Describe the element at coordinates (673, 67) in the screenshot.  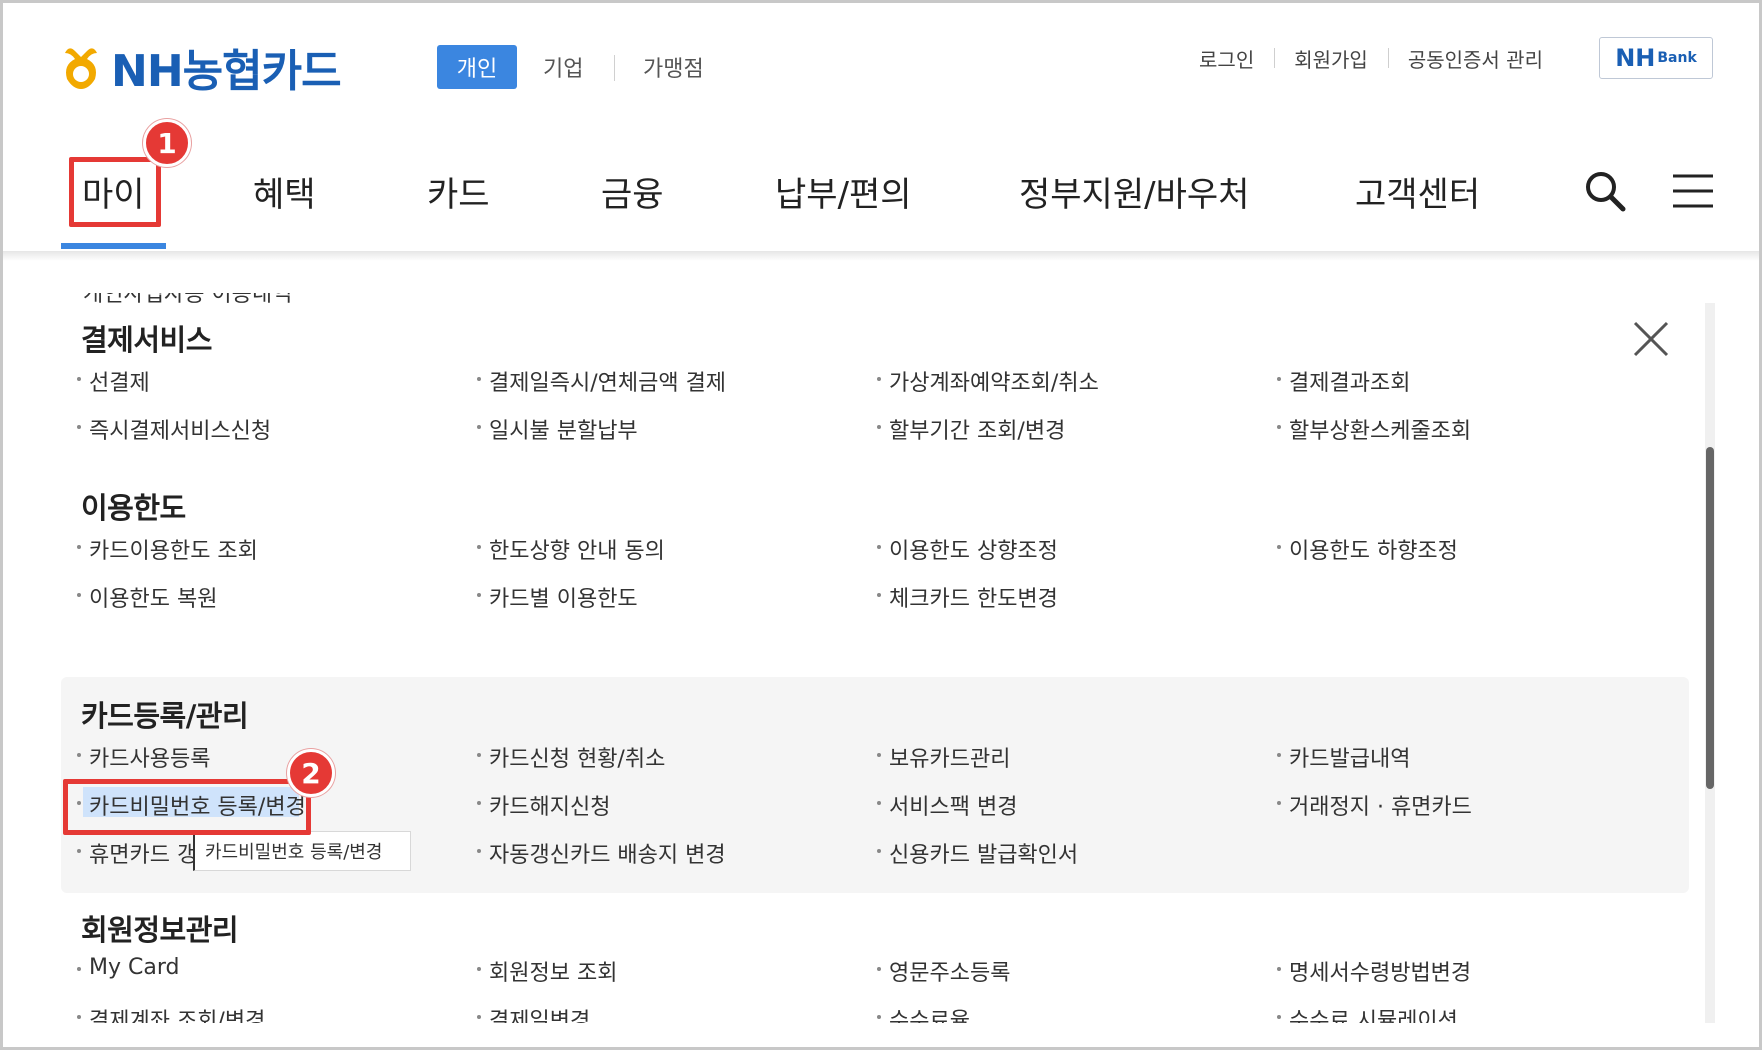
I see `segment-merchant-link: 가맹점` at that location.